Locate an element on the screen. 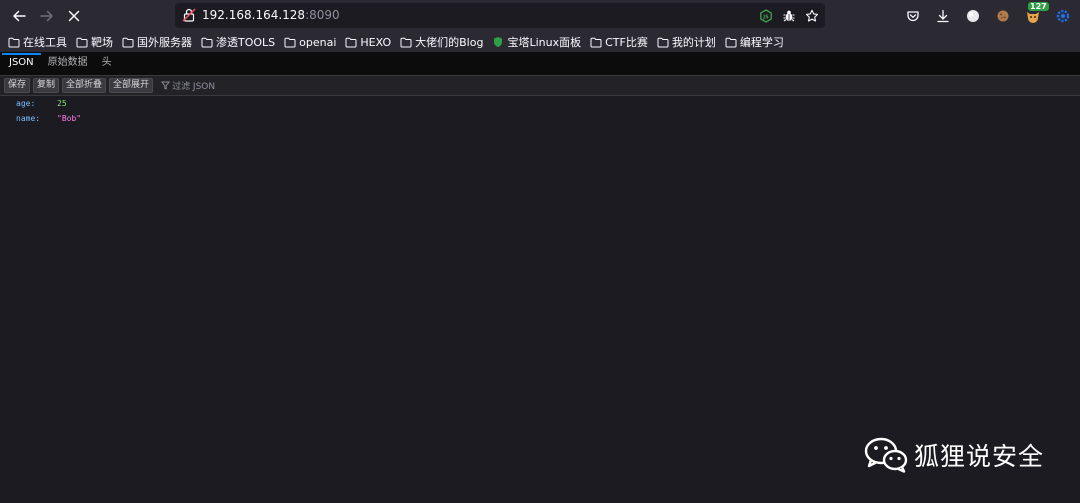 The image size is (1080, 503). bookmark-item: 大佬们的Blog is located at coordinates (441, 42).